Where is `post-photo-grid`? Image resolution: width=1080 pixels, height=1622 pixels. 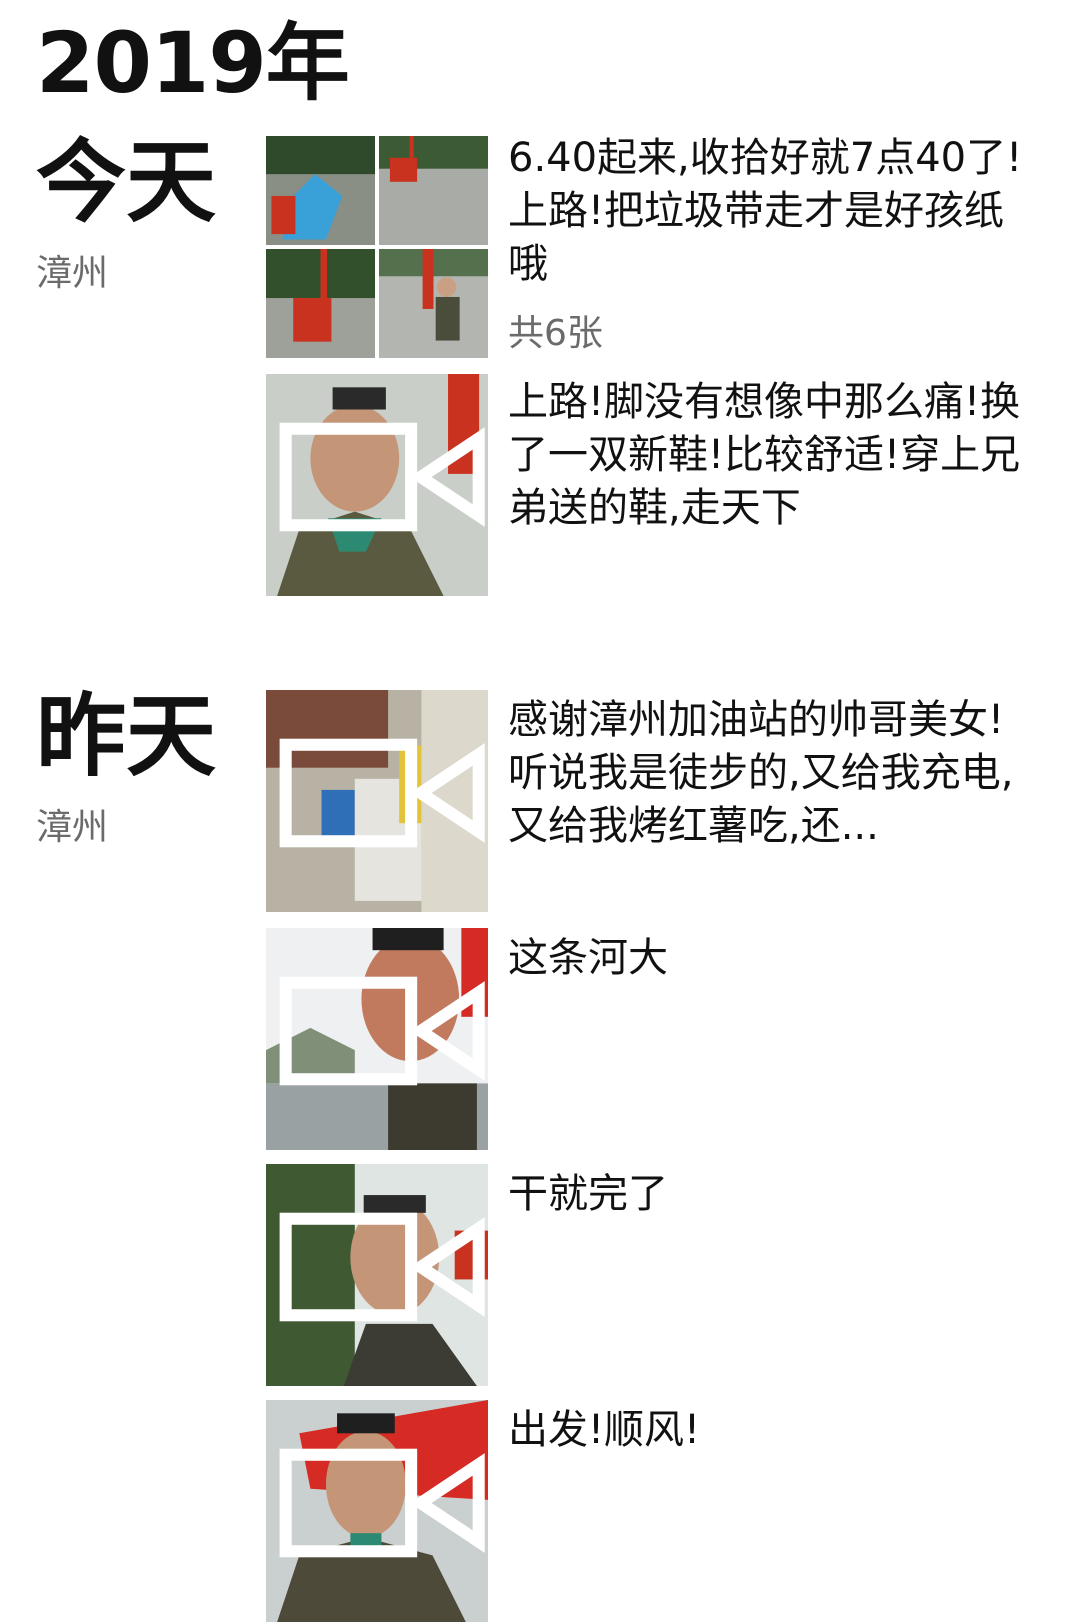
post-photo-grid is located at coordinates (377, 247).